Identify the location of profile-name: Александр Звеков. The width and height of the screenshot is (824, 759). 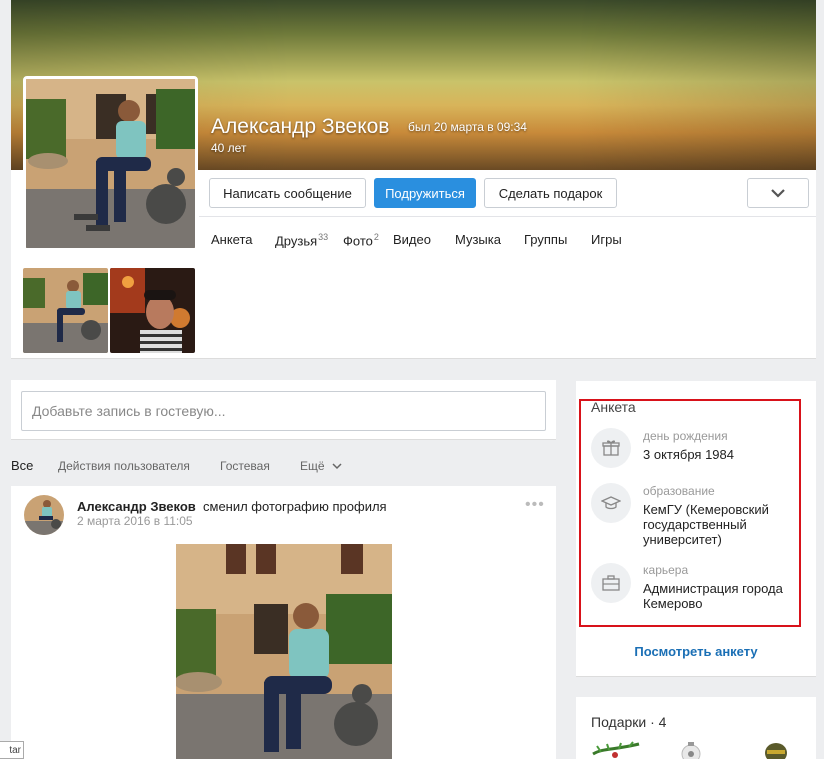
(300, 126).